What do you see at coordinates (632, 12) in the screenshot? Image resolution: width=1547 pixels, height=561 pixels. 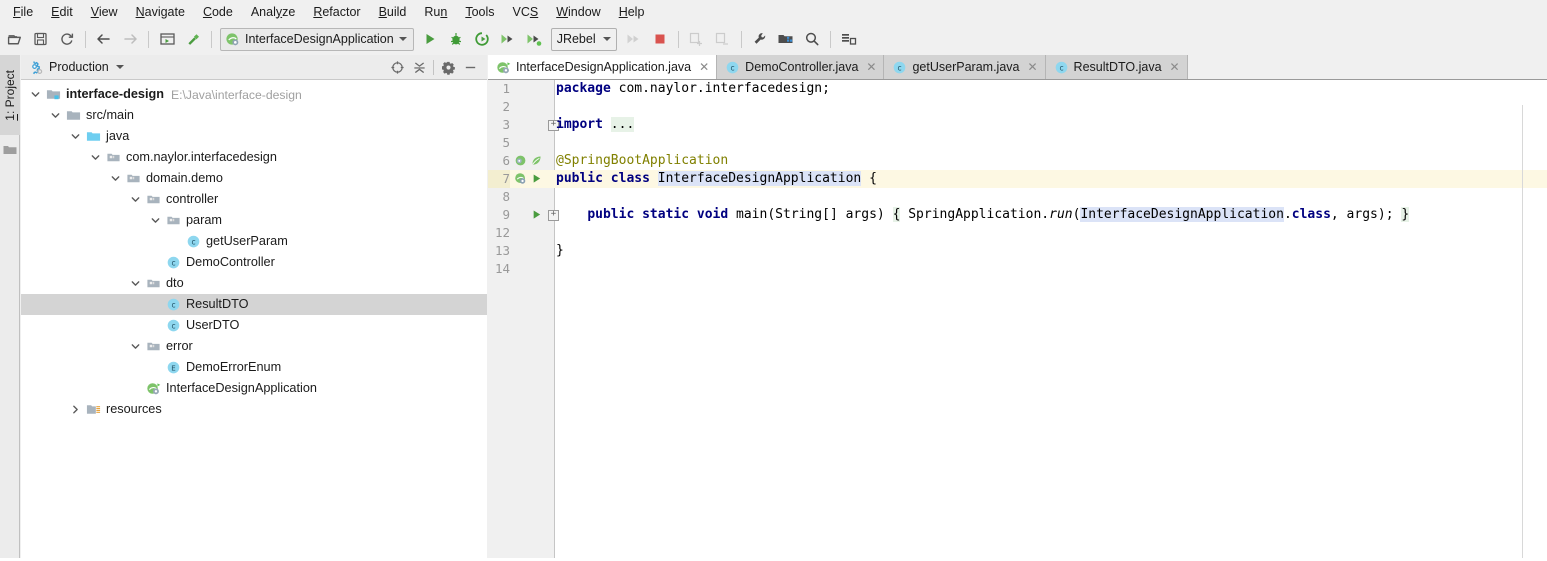 I see `menu-item-help: Help` at bounding box center [632, 12].